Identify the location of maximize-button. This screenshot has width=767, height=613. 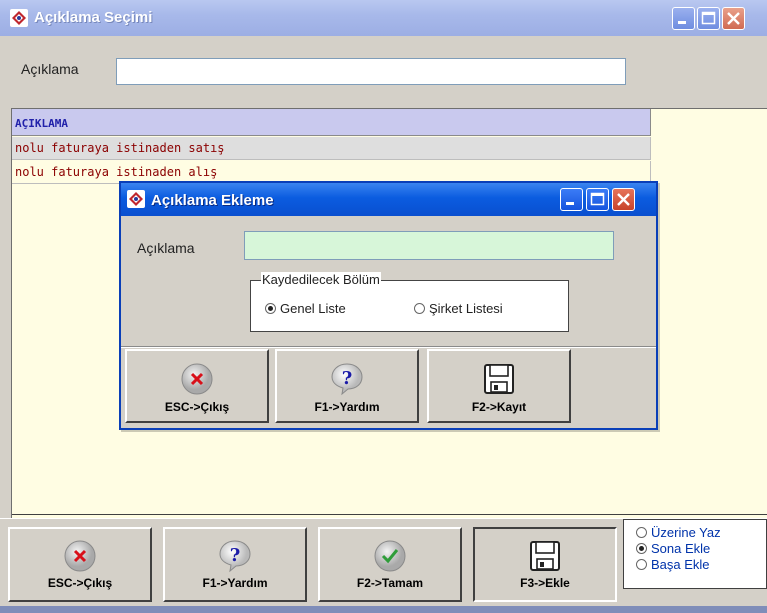
(708, 18).